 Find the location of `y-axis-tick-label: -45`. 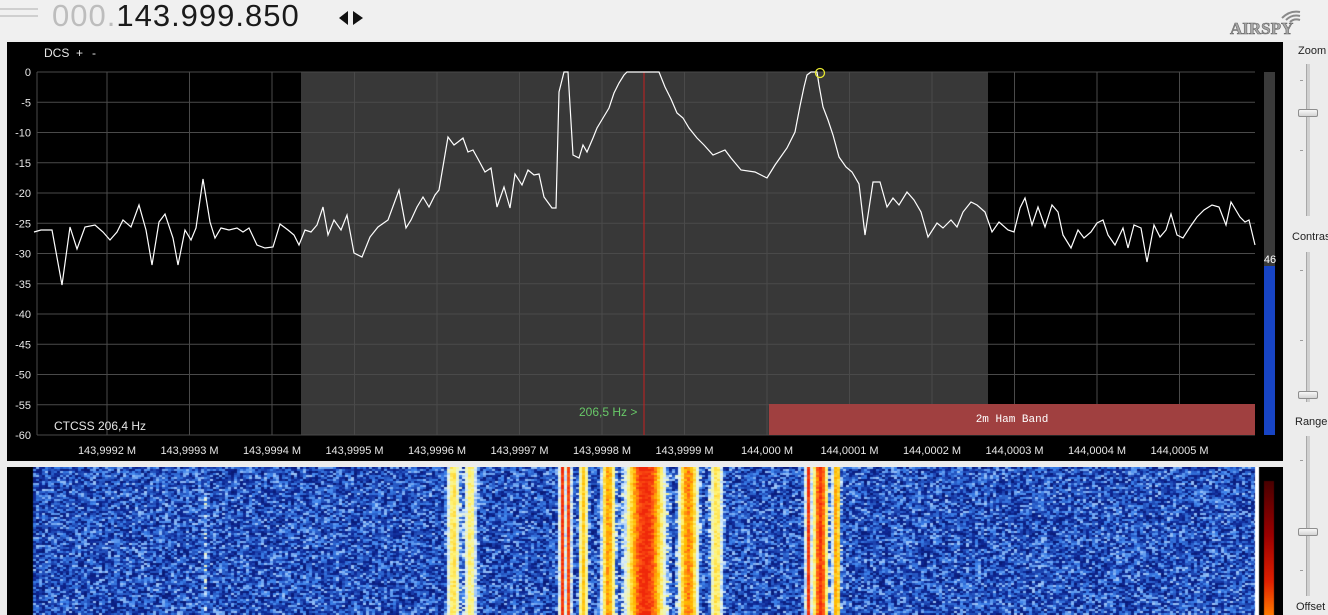

y-axis-tick-label: -45 is located at coordinates (23, 345).